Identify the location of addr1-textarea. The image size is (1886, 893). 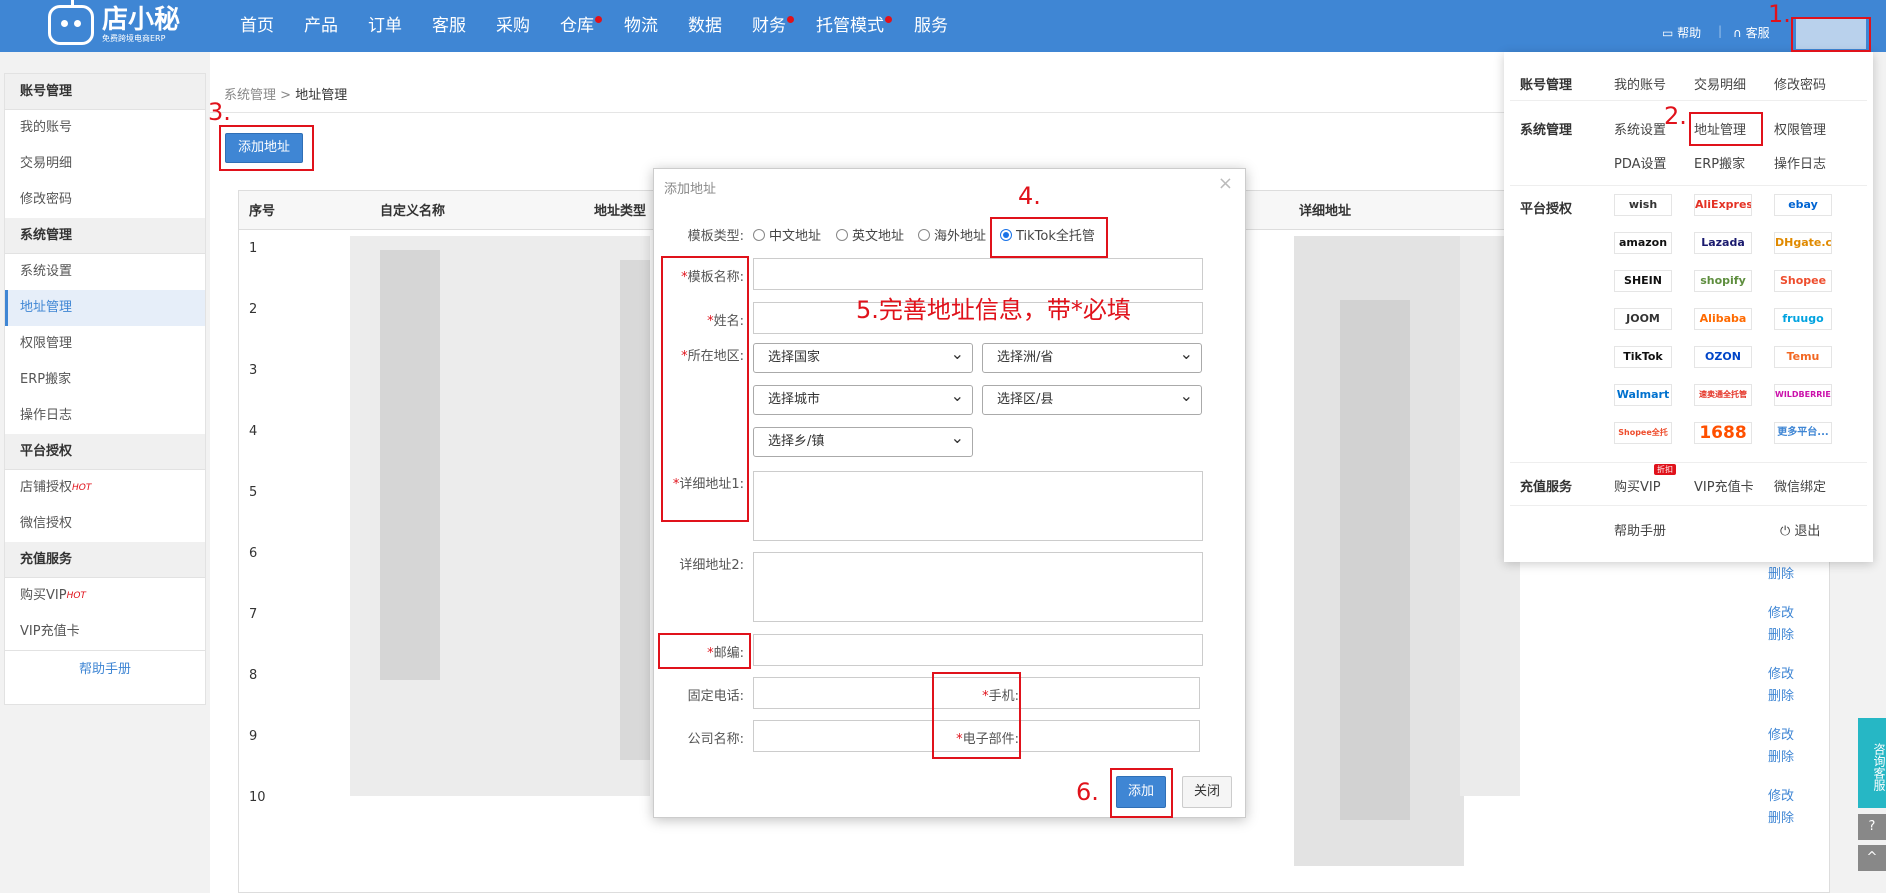
(978, 506).